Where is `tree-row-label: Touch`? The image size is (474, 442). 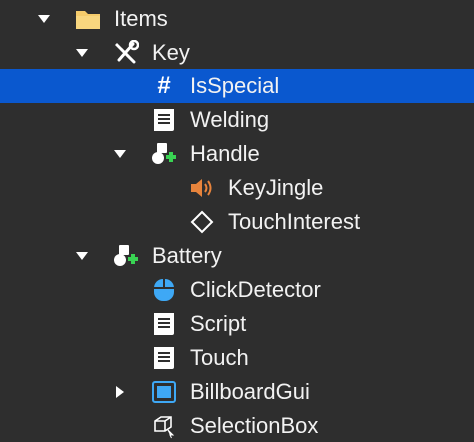 tree-row-label: Touch is located at coordinates (219, 357).